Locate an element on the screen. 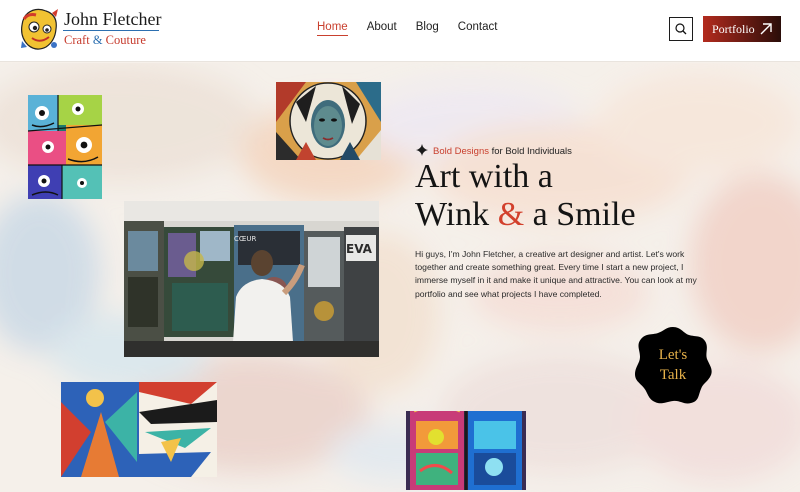  page-title: Art with a Wink & a Smile is located at coordinates (525, 196).